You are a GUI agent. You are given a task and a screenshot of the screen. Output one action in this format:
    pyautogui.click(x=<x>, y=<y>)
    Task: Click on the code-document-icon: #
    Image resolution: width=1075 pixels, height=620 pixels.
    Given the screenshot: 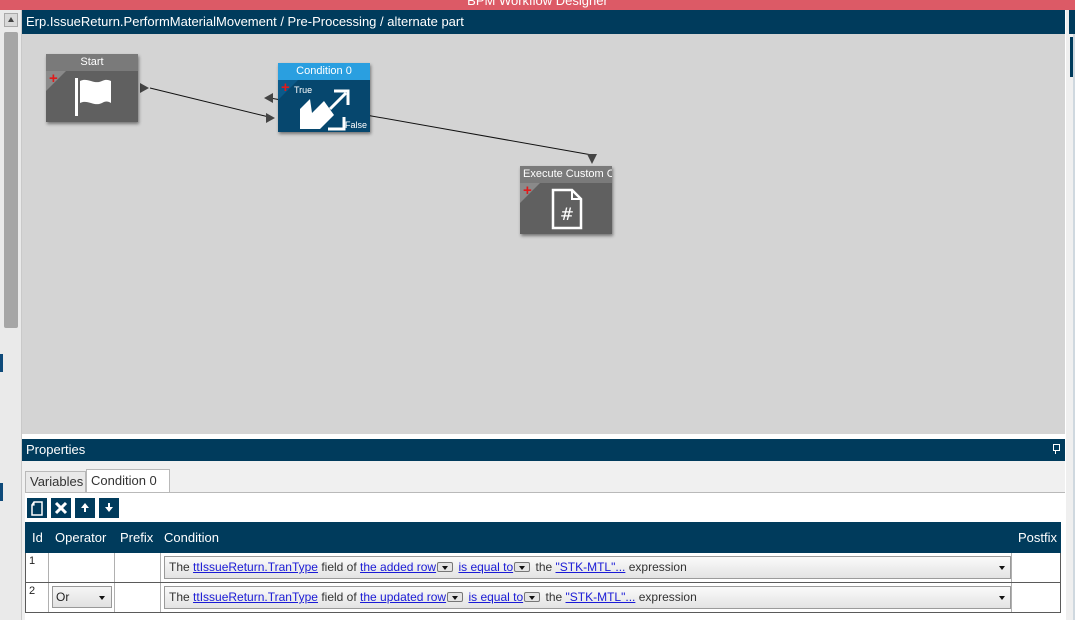 What is the action you would take?
    pyautogui.click(x=567, y=209)
    